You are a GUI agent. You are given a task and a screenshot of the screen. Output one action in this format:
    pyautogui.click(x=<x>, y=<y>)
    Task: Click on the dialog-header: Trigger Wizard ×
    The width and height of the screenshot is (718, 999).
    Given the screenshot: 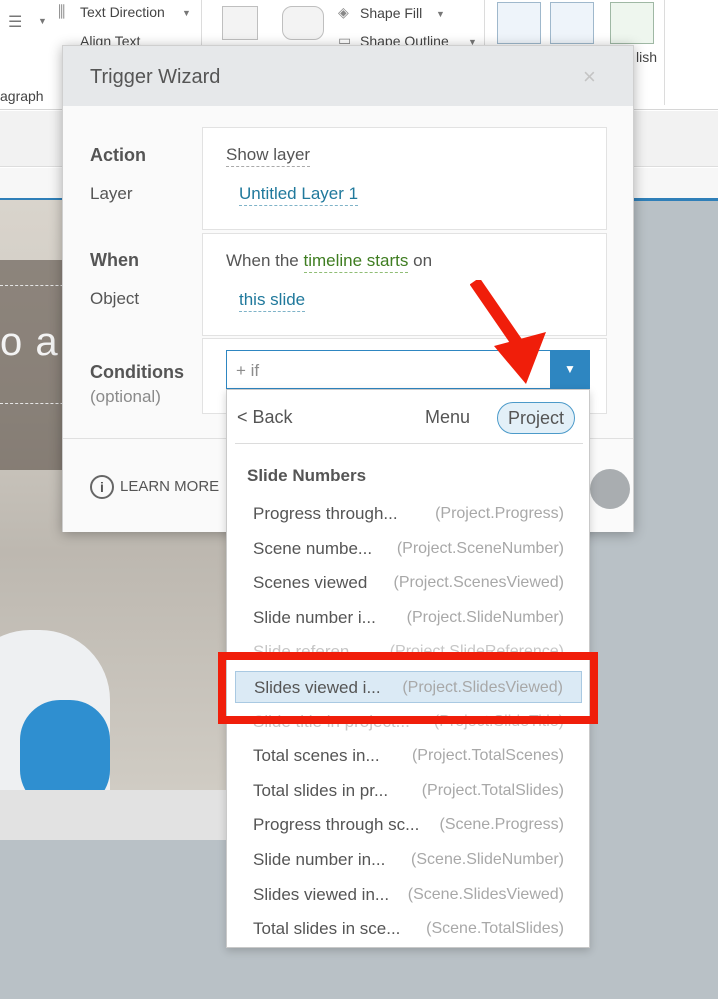 What is the action you would take?
    pyautogui.click(x=348, y=76)
    